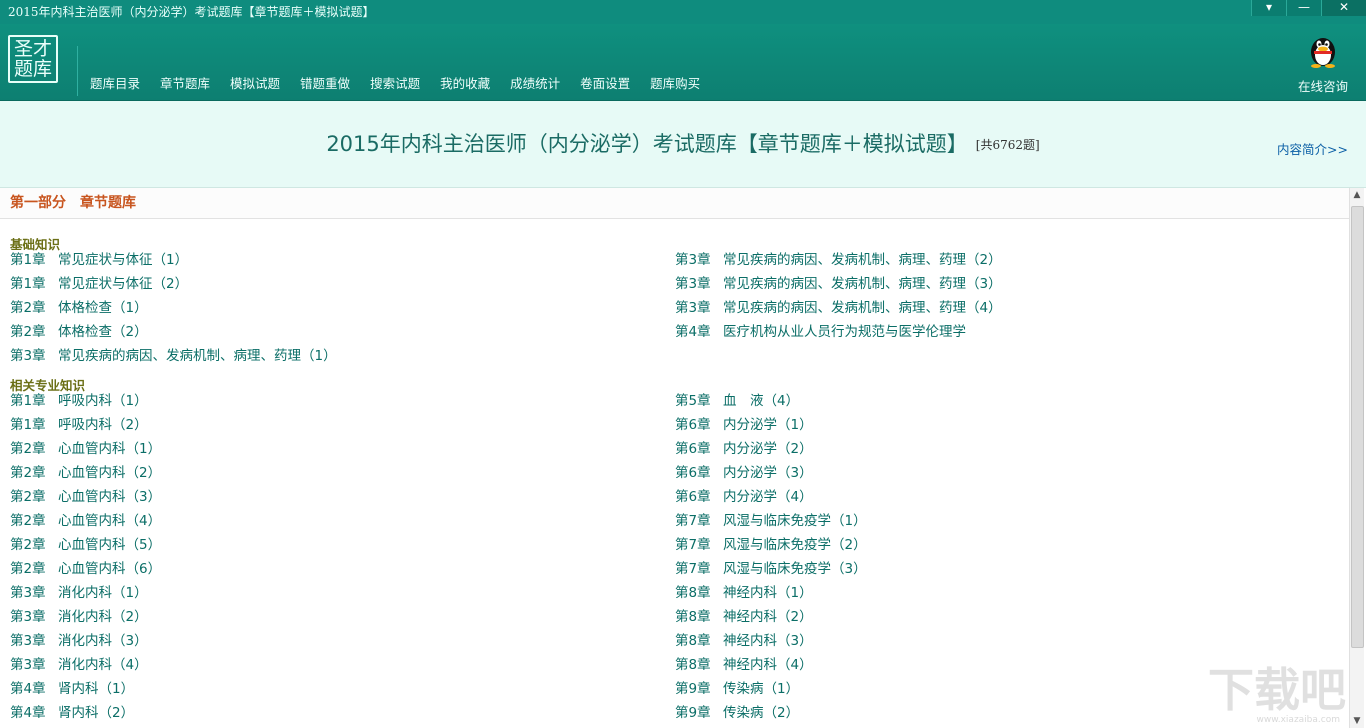 This screenshot has height=728, width=1366. What do you see at coordinates (115, 84) in the screenshot?
I see `menu-item-catalog: 题库目录` at bounding box center [115, 84].